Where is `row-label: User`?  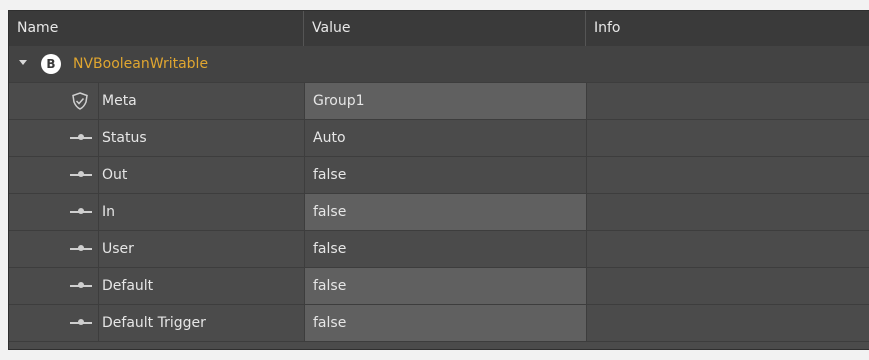 row-label: User is located at coordinates (201, 249).